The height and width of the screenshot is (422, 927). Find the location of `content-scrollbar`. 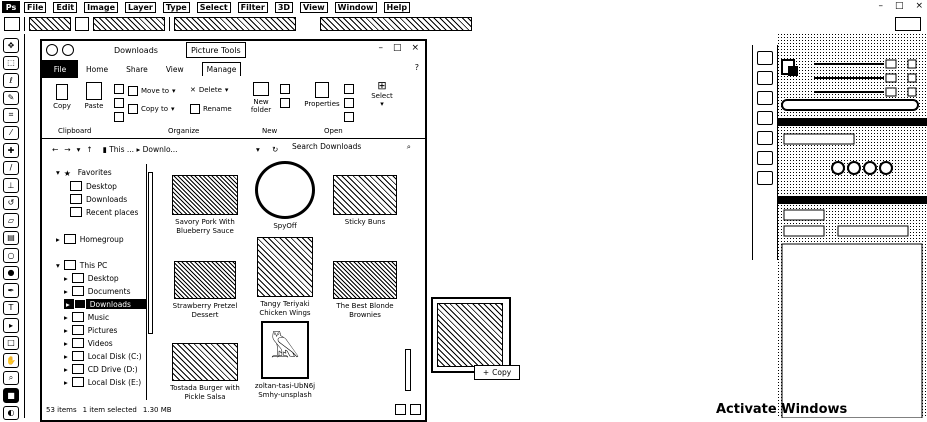

content-scrollbar is located at coordinates (408, 282).